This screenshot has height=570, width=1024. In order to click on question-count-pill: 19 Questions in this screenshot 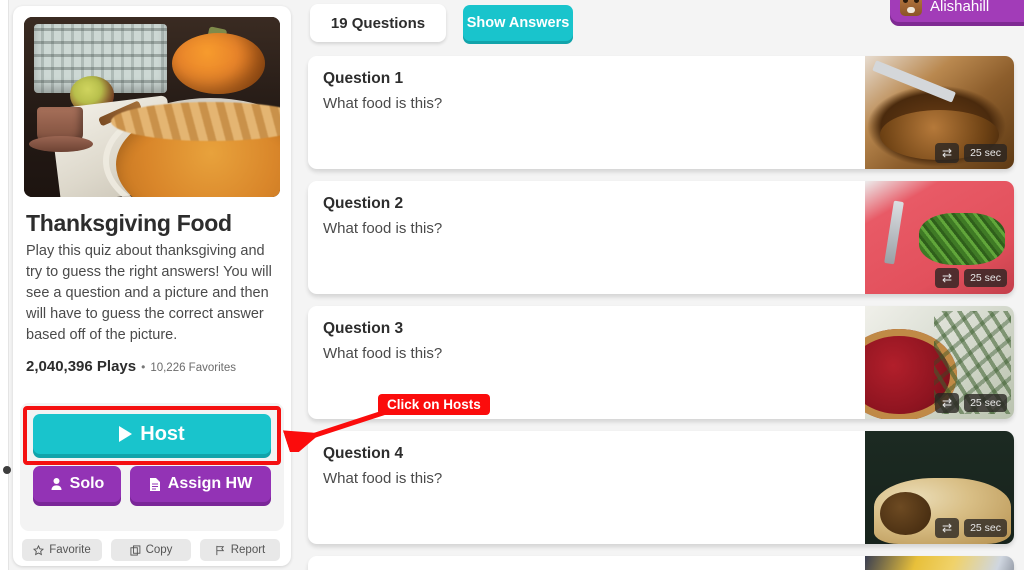, I will do `click(378, 23)`.